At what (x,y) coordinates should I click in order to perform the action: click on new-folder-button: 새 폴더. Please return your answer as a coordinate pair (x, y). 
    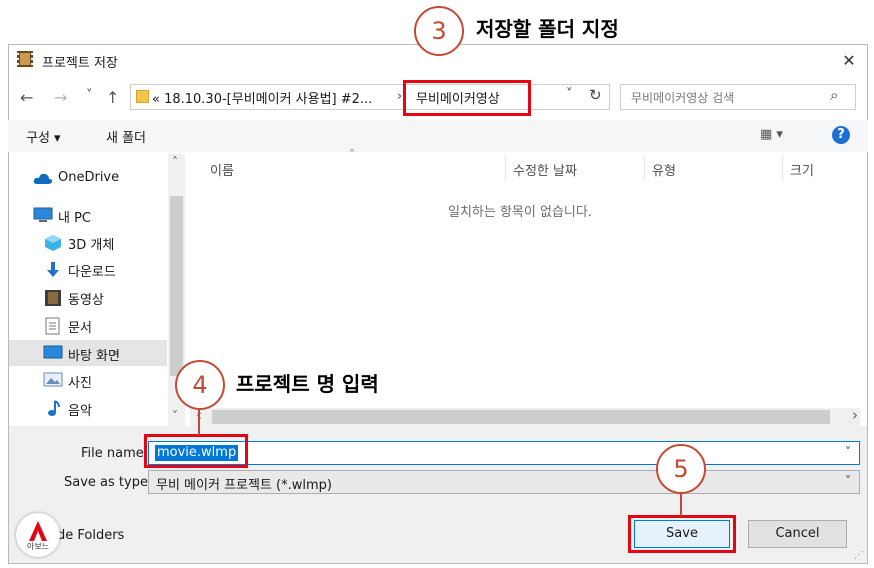
    Looking at the image, I should click on (126, 136).